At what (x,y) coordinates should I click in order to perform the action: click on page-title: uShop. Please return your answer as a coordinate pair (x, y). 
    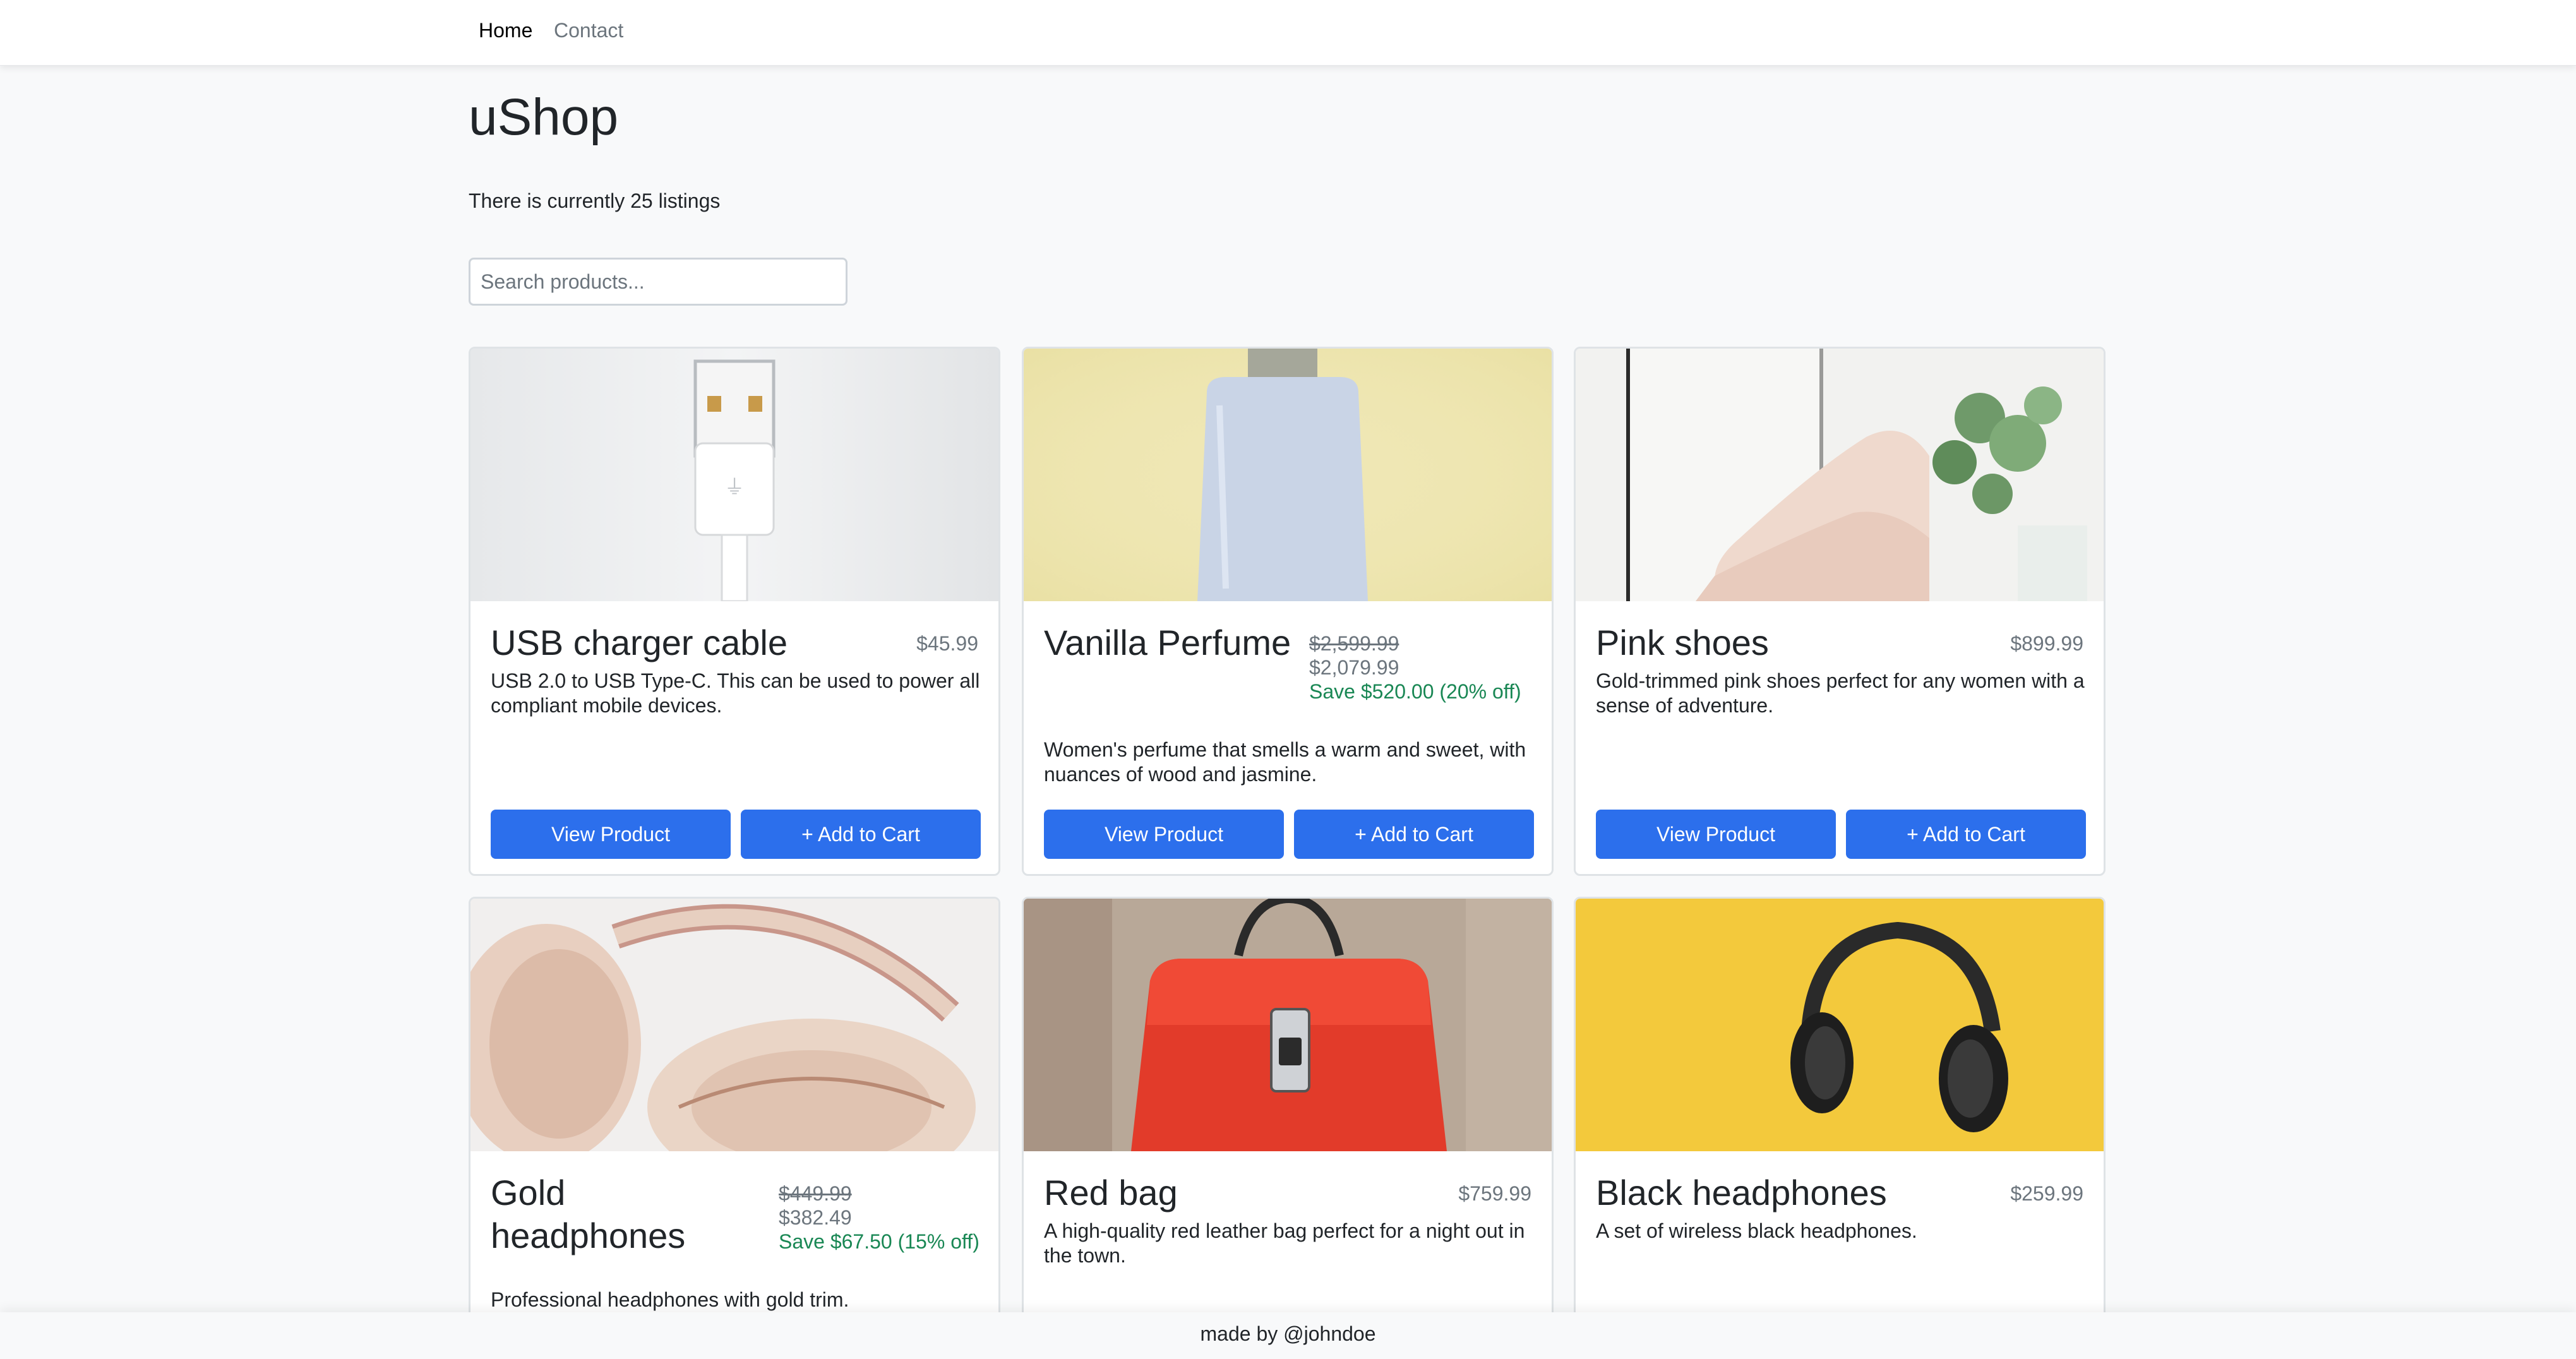
    Looking at the image, I should click on (544, 117).